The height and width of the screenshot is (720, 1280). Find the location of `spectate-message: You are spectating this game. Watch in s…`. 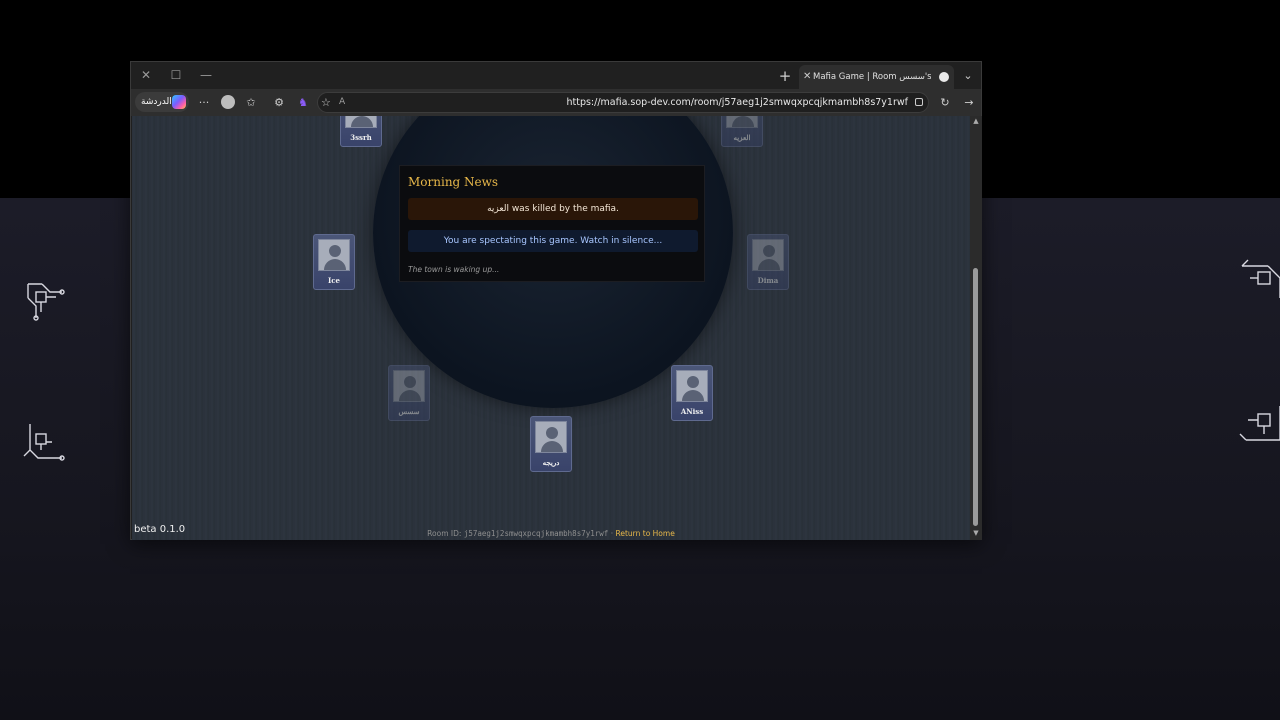

spectate-message: You are spectating this game. Watch in s… is located at coordinates (553, 241).